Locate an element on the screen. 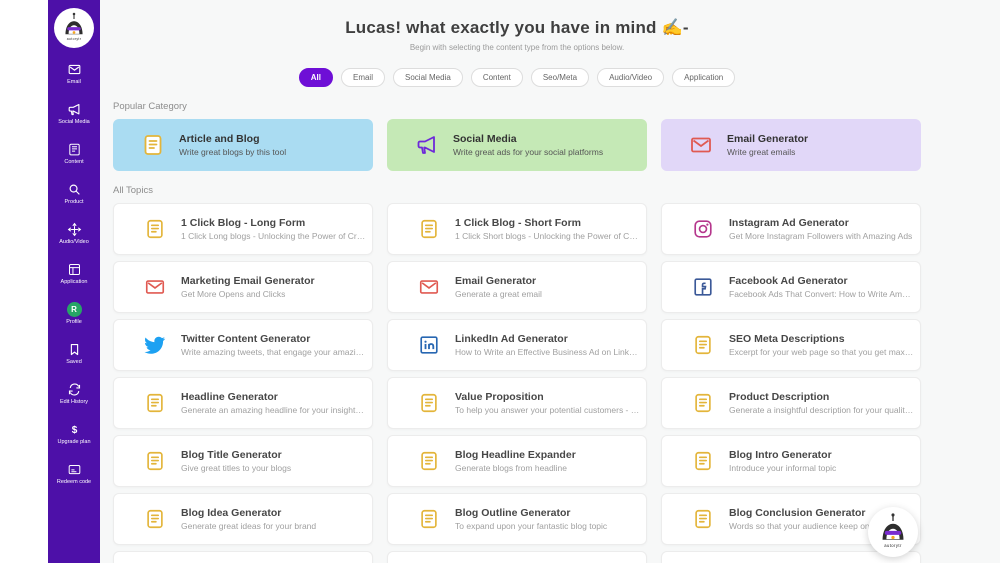 The image size is (1000, 563). envelope-icon is located at coordinates (429, 287).